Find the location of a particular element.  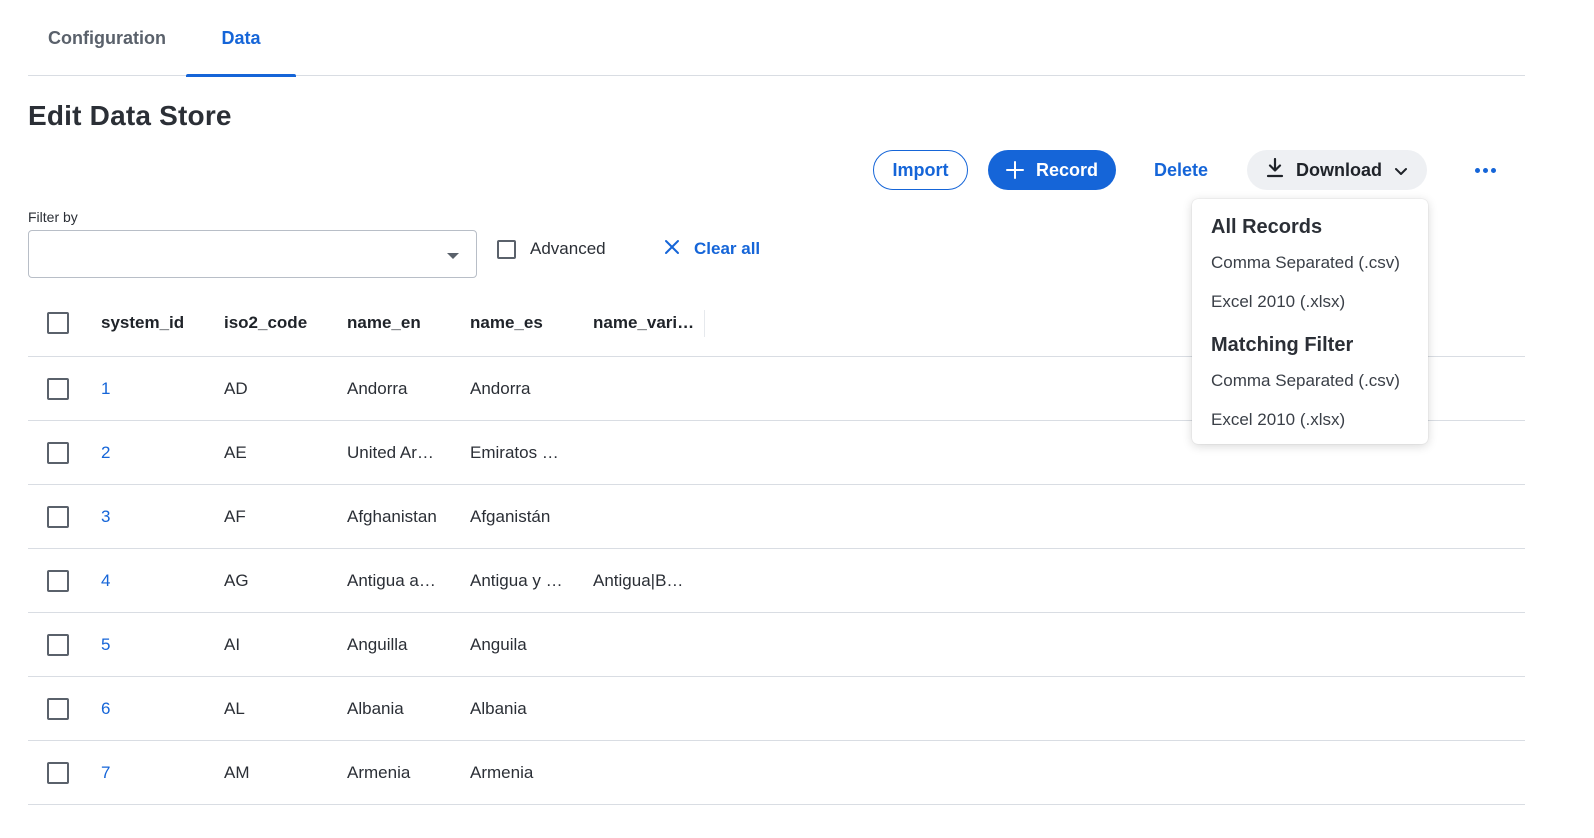

iso2-code-cell: AD is located at coordinates (236, 388).